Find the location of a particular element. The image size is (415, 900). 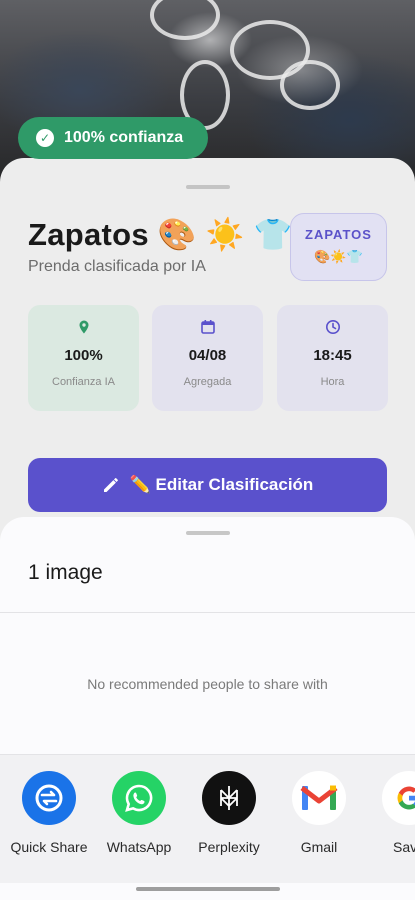

category-tag-emojis: 🎨☀️👕 is located at coordinates (338, 256).